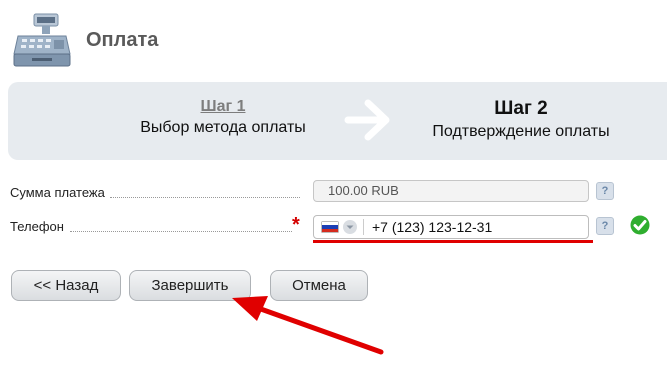 Image resolution: width=667 pixels, height=370 pixels. I want to click on phone-field: +7 (123) 123-12-31, so click(451, 227).